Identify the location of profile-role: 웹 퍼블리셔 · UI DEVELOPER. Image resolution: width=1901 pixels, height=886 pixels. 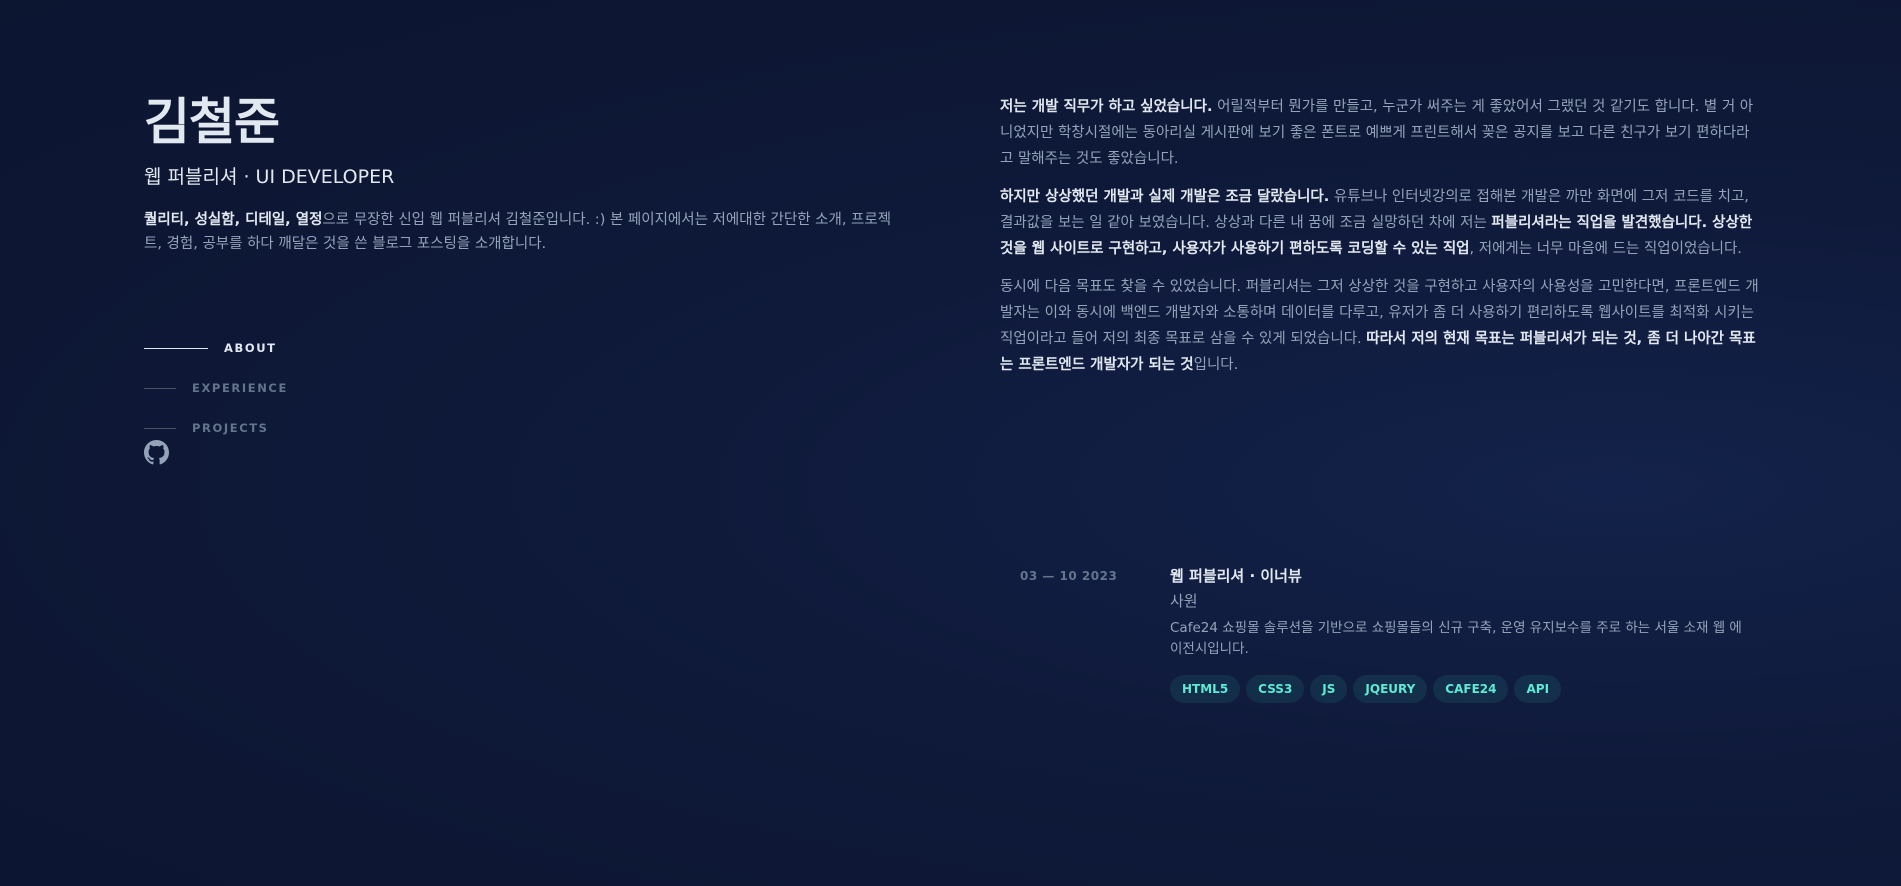
(269, 177).